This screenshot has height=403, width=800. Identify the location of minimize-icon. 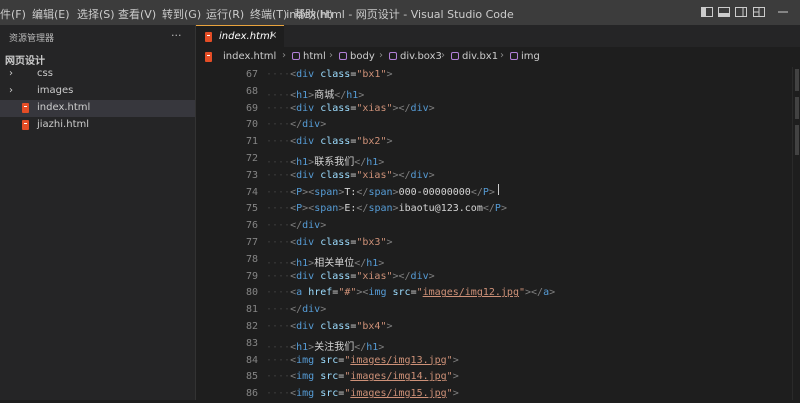
(783, 12).